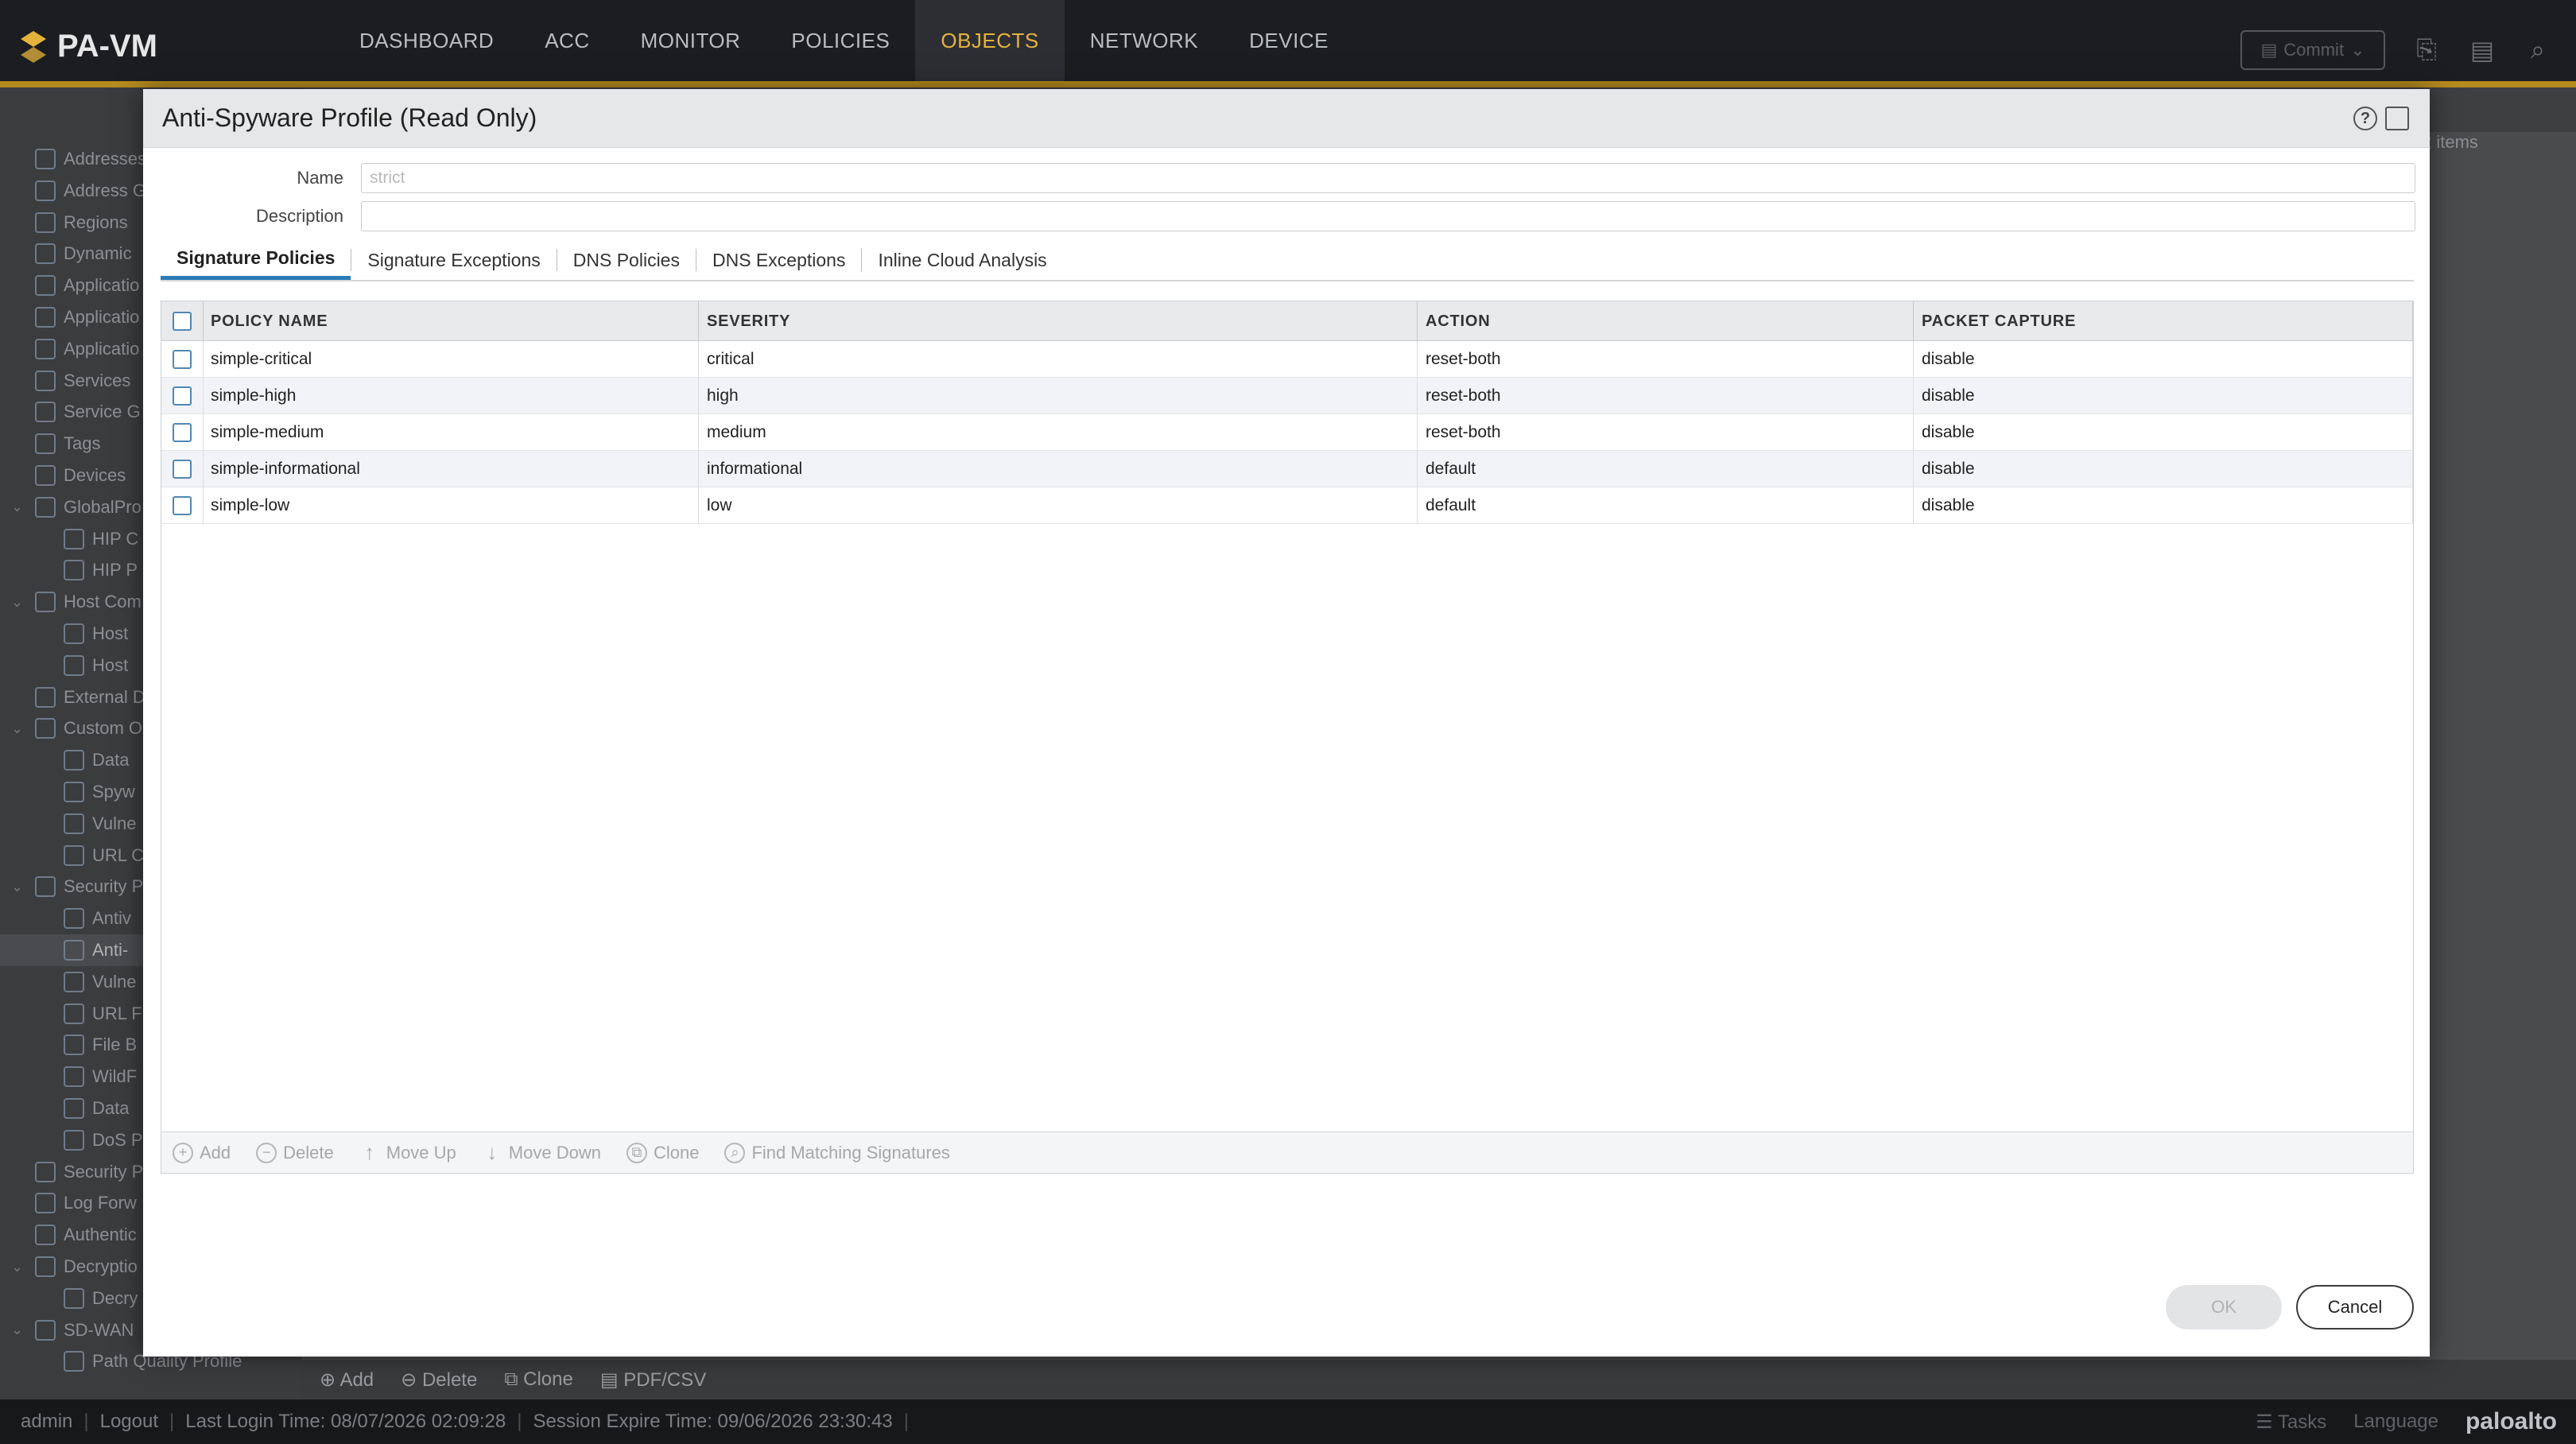 This screenshot has width=2576, height=1444. Describe the element at coordinates (962, 260) in the screenshot. I see `tab-inline-cloud-analysis: Inline Cloud Analysis` at that location.